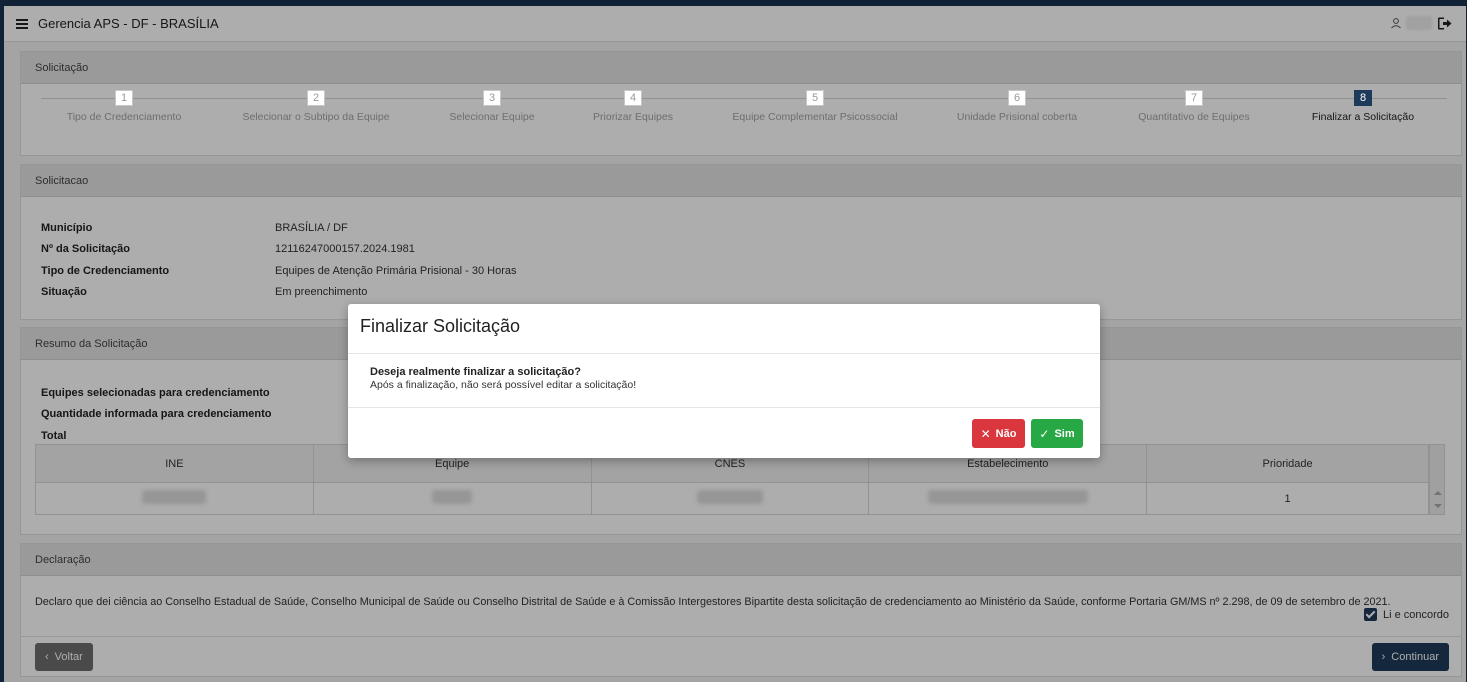 The height and width of the screenshot is (682, 1467). I want to click on modal-title: Finalizar Solicitação, so click(724, 329).